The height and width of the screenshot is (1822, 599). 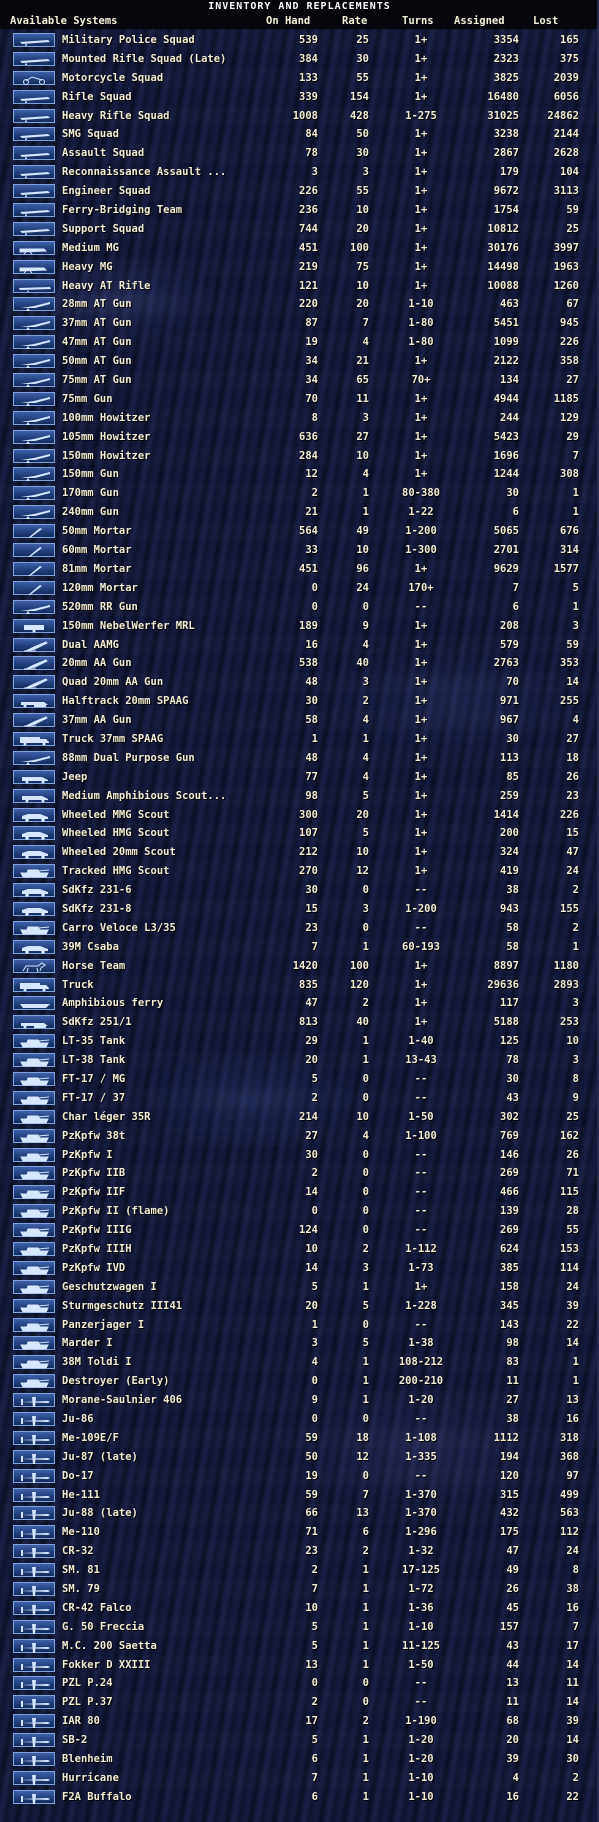 I want to click on truck-icon, so click(x=34, y=738).